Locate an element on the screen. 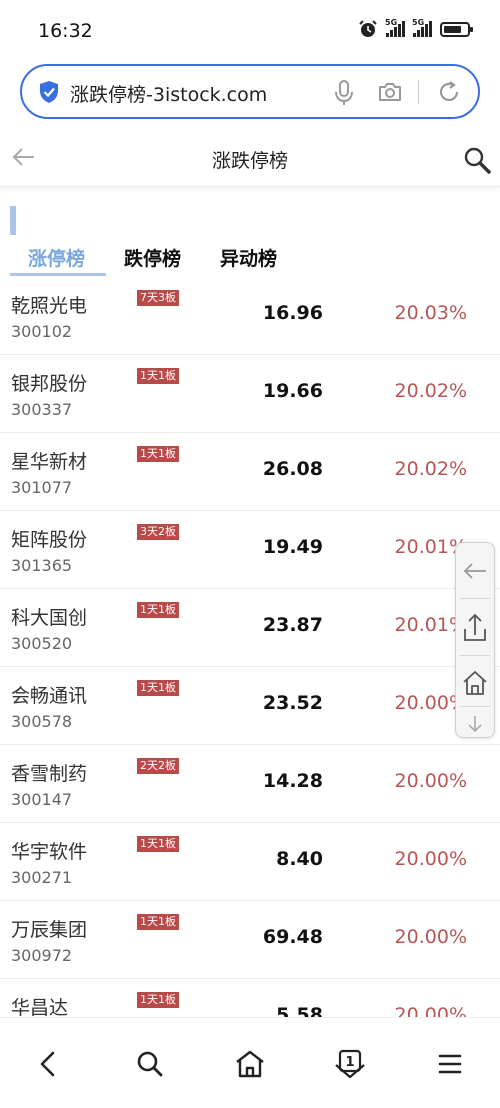 This screenshot has width=500, height=1108. stock-name: 科大国创 is located at coordinates (49, 618).